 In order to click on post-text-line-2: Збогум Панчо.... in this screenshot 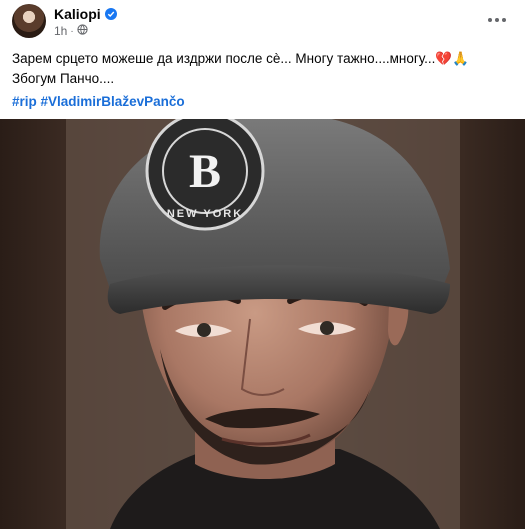, I will do `click(63, 78)`.